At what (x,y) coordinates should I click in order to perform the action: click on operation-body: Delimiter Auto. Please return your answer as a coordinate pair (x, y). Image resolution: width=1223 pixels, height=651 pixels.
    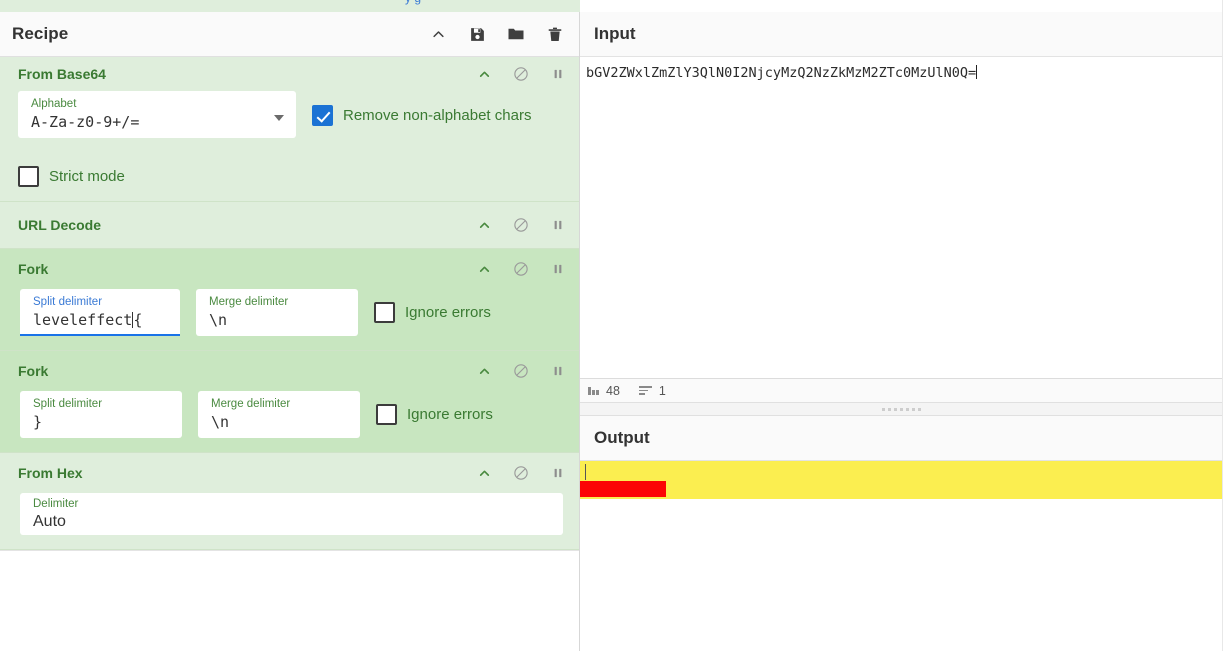
    Looking at the image, I should click on (289, 521).